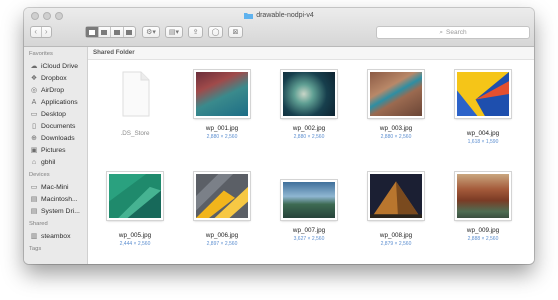  What do you see at coordinates (55, 187) in the screenshot?
I see `sidebar-item-label: Mac-Mini` at bounding box center [55, 187].